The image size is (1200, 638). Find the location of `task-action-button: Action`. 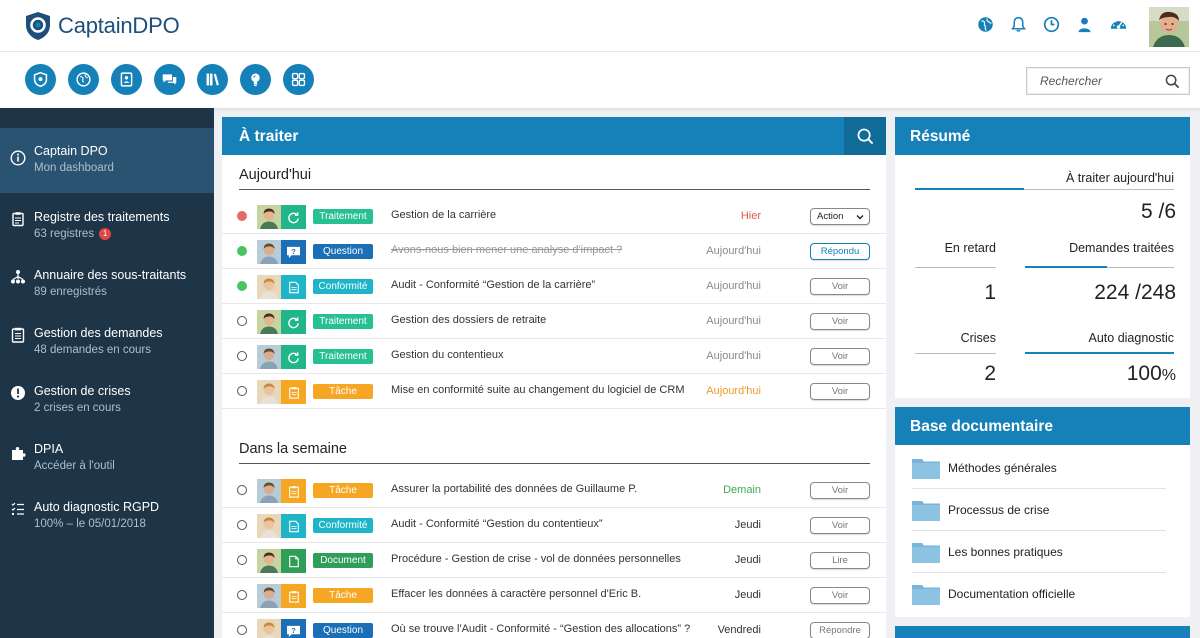

task-action-button: Action is located at coordinates (840, 216).